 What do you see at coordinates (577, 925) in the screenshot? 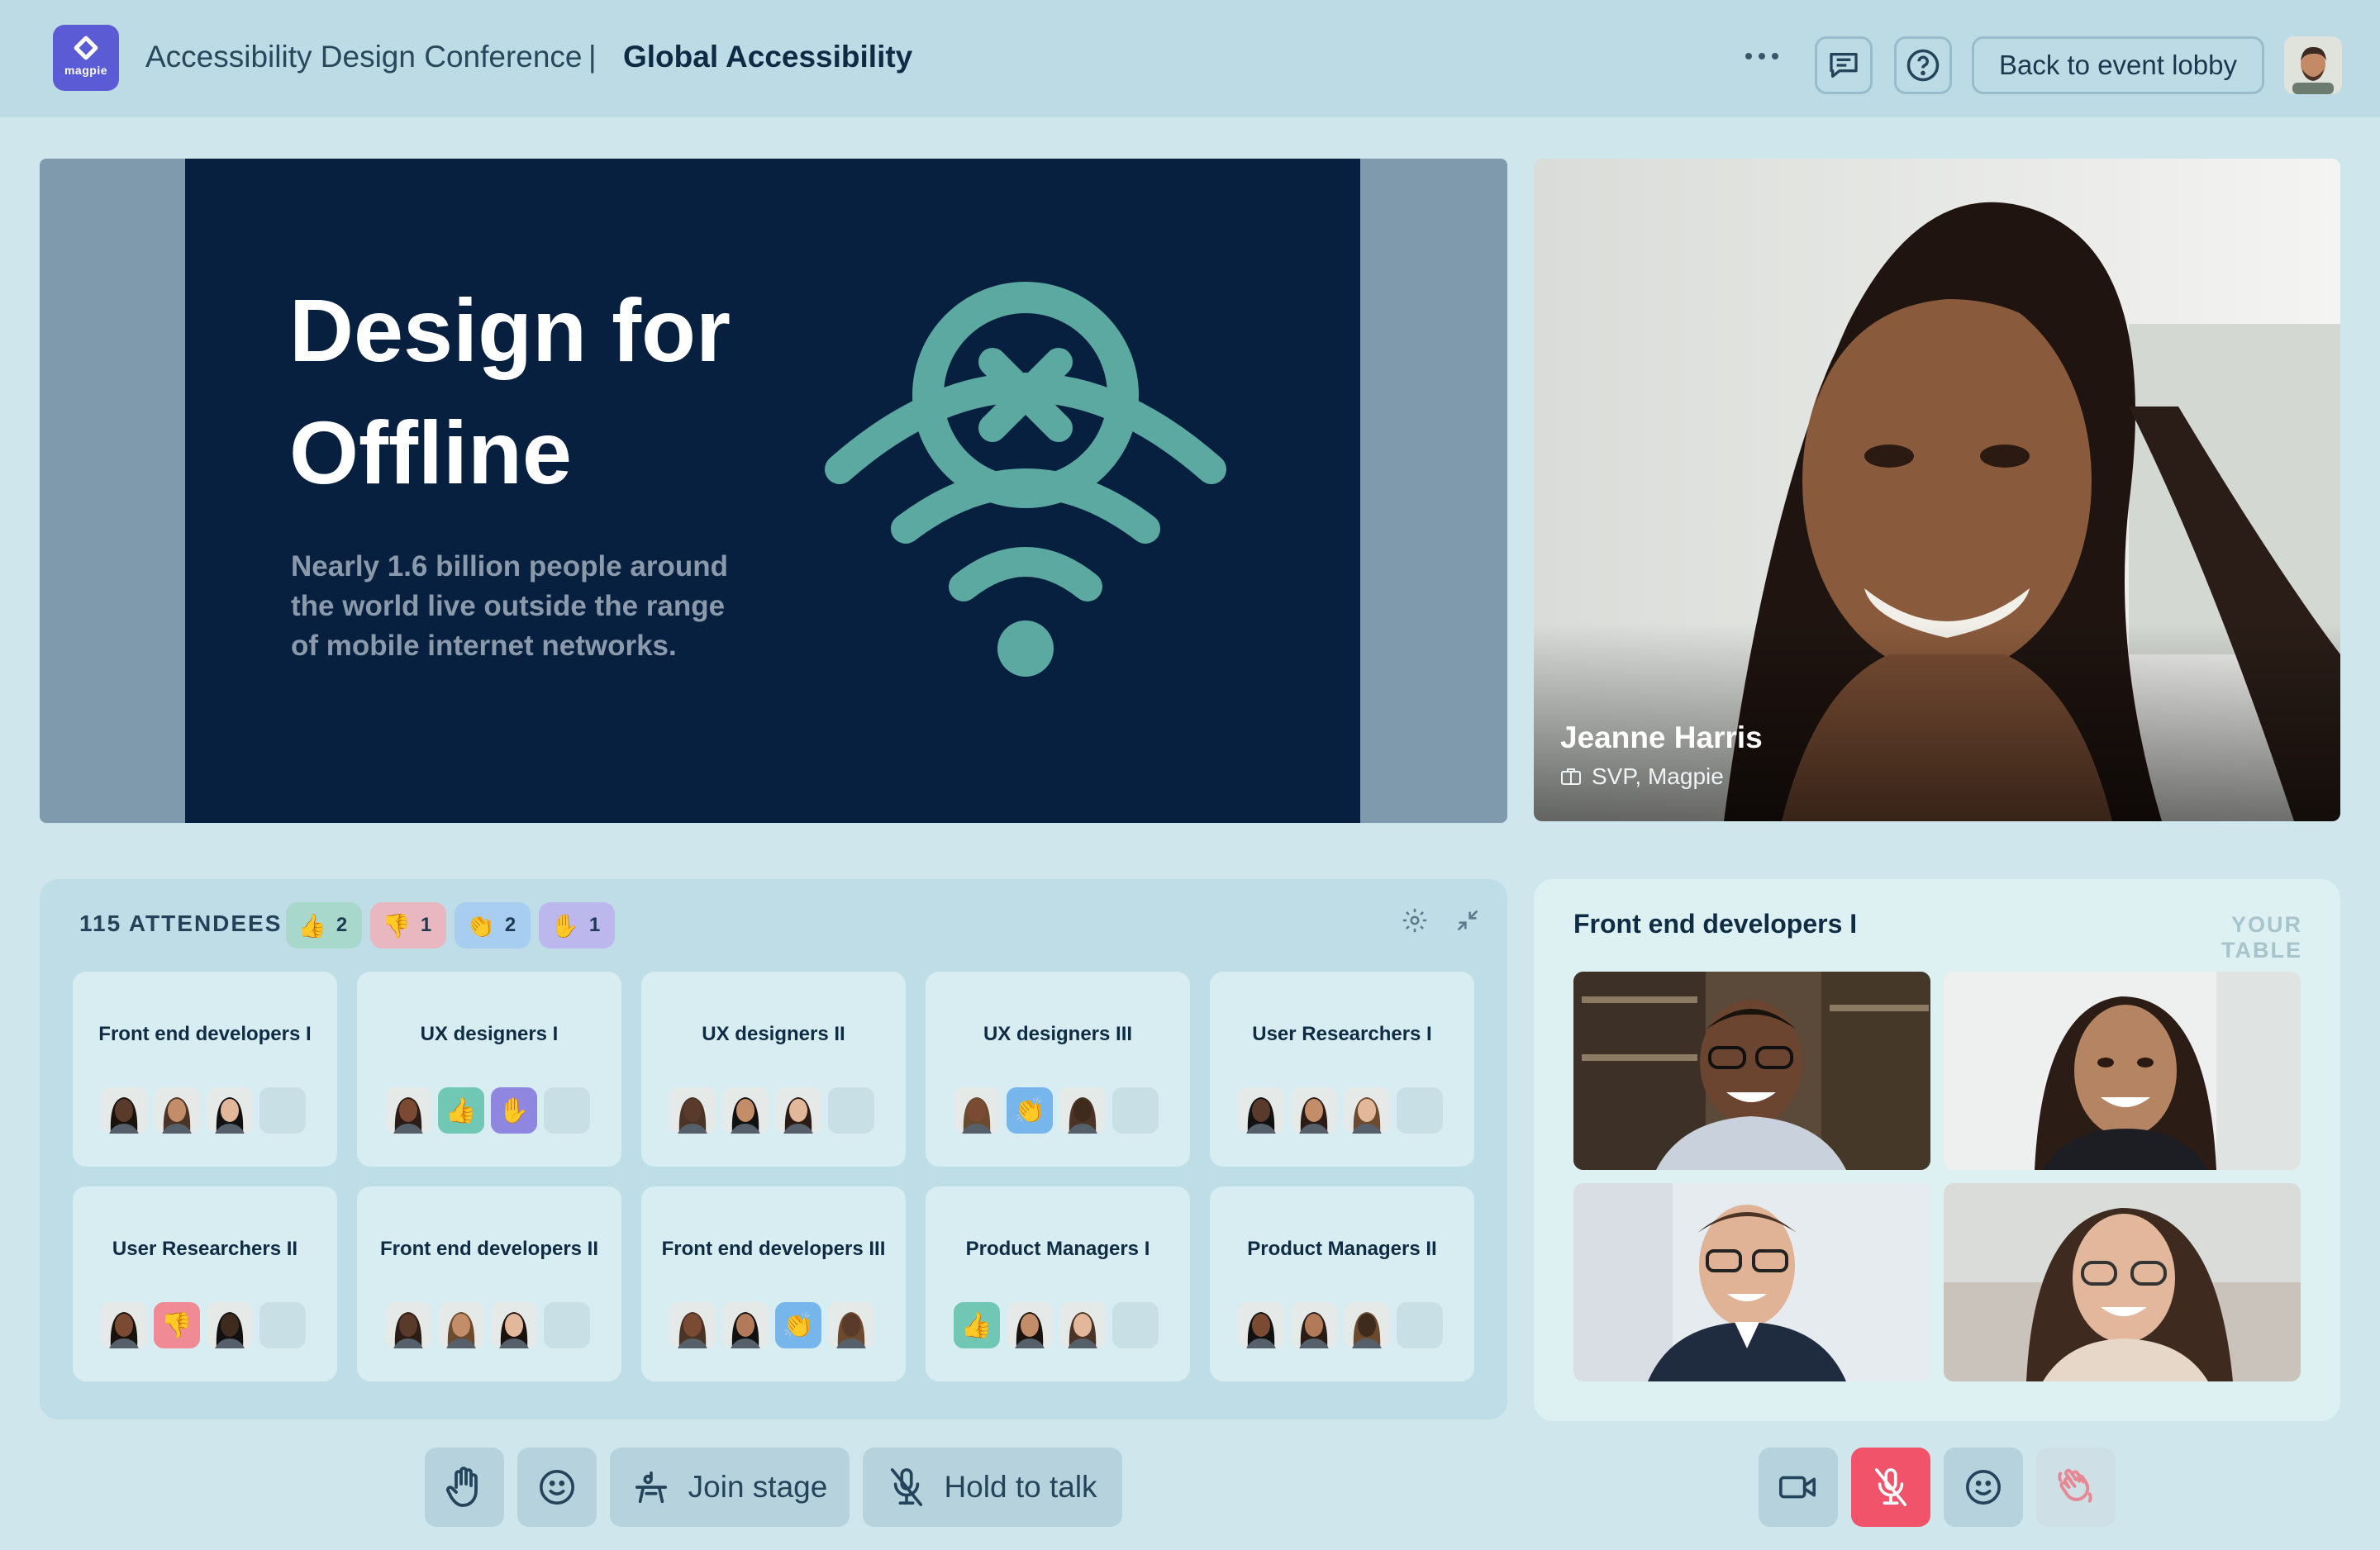
I see `reaction-chip-raise-hand: ✋ 1` at bounding box center [577, 925].